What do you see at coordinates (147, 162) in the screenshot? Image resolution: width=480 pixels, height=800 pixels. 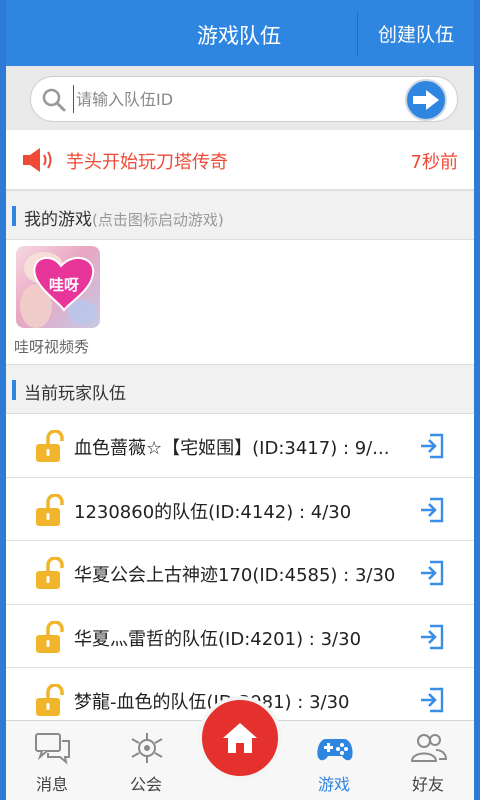 I see `notice-text: 芋头开始玩刀塔传奇` at bounding box center [147, 162].